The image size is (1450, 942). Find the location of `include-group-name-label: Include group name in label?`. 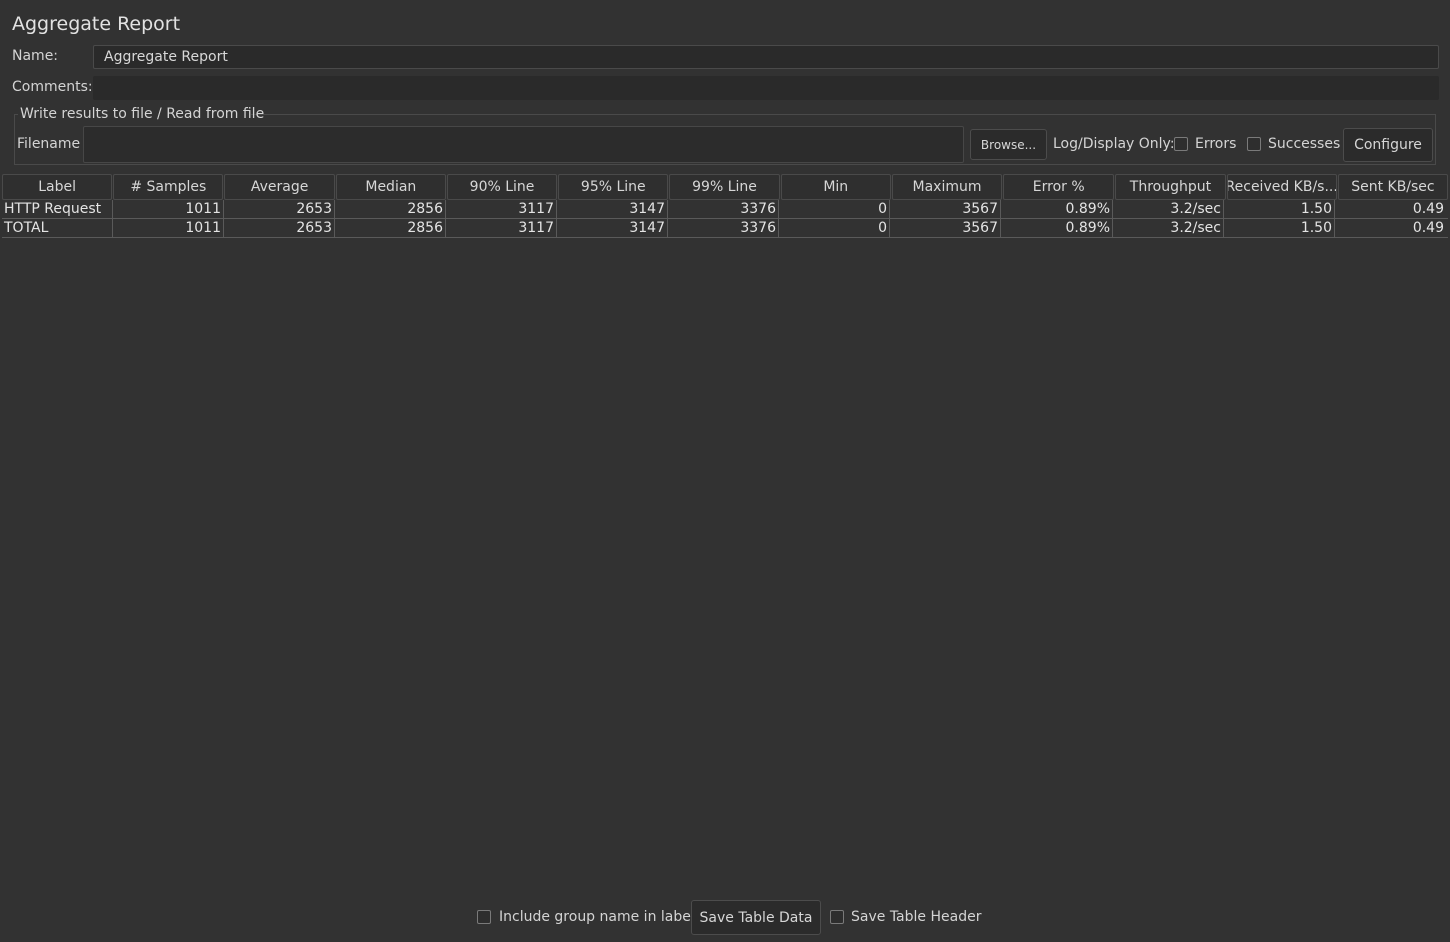

include-group-name-label: Include group name in label? is located at coordinates (601, 917).